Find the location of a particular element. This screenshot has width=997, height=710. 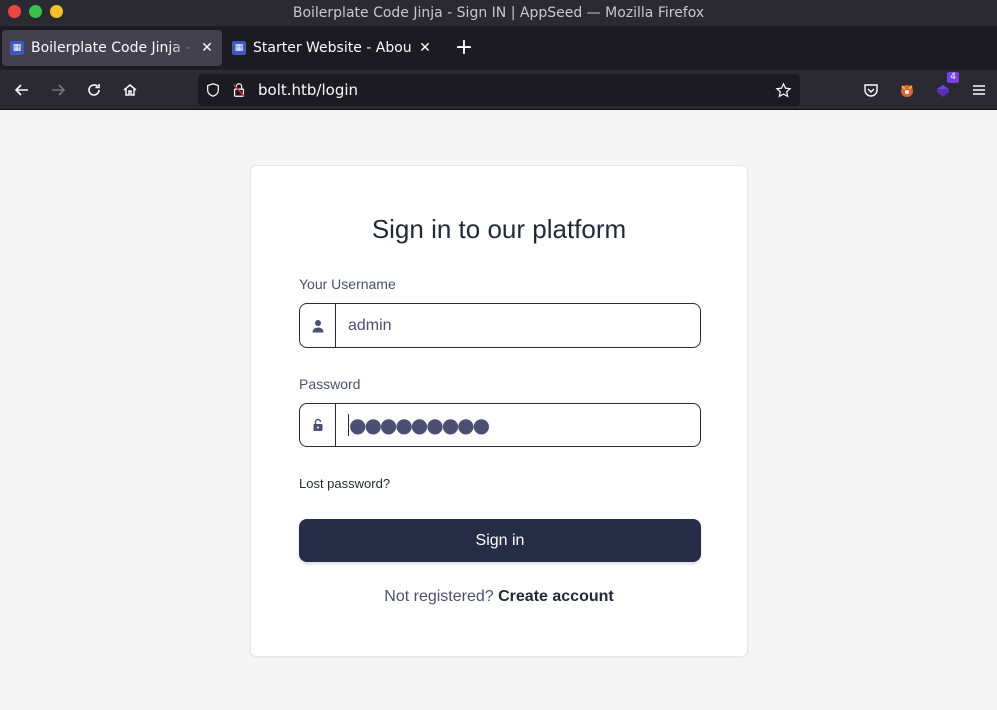

username-input is located at coordinates (518, 325).